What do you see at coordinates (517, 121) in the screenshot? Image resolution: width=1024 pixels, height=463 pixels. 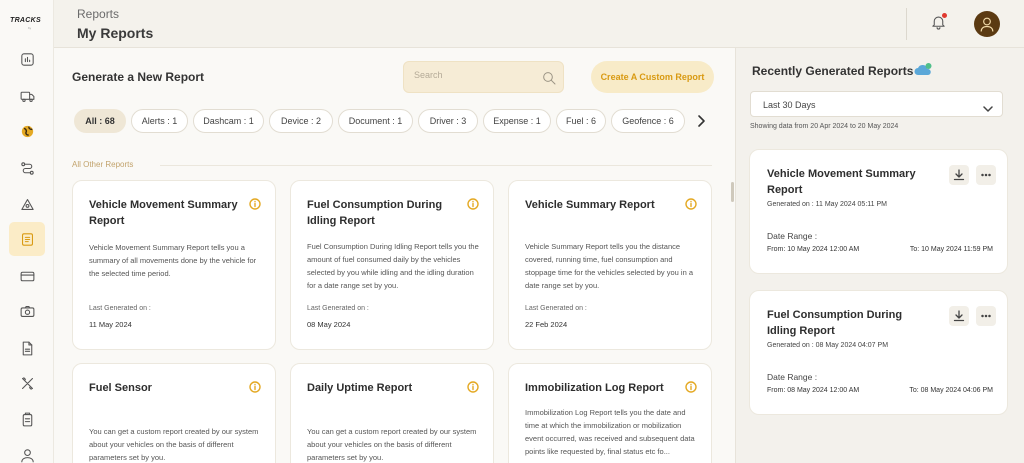 I see `filter-chip-expense: Expense : 1` at bounding box center [517, 121].